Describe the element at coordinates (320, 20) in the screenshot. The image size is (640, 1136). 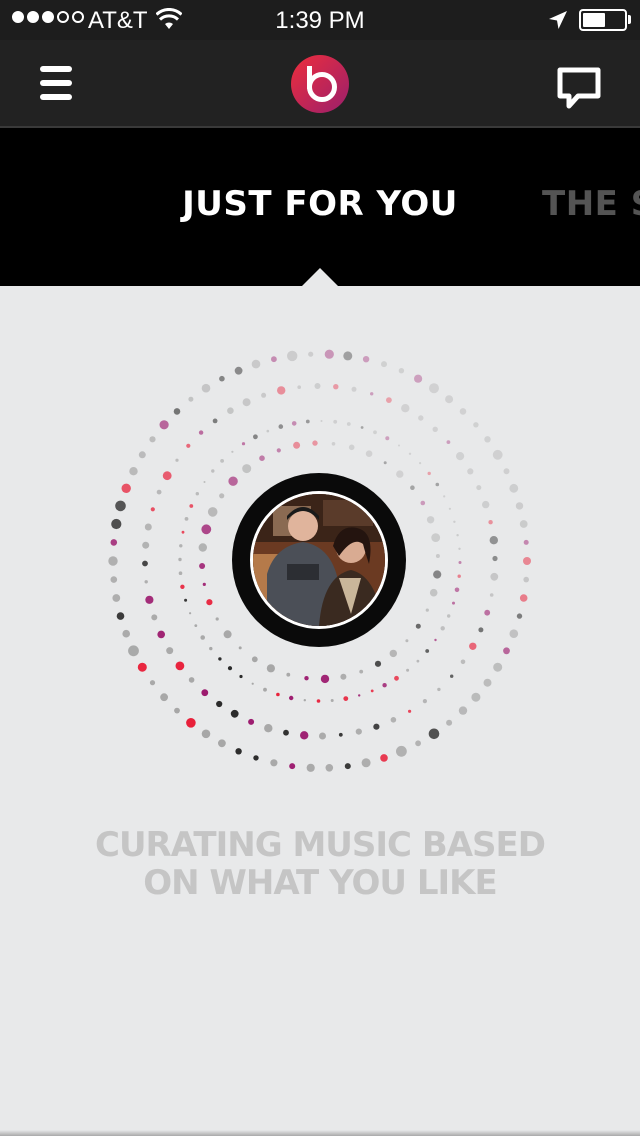
I see `status-bar: AT&T 1:39 PM` at that location.